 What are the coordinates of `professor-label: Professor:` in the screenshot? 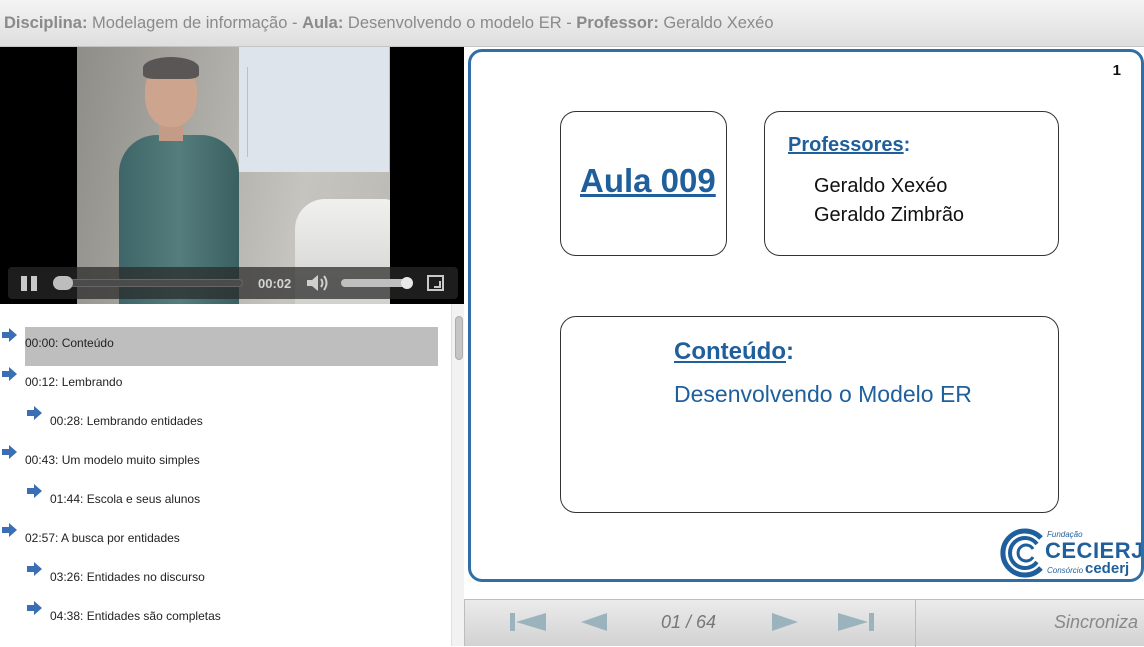 It's located at (617, 23).